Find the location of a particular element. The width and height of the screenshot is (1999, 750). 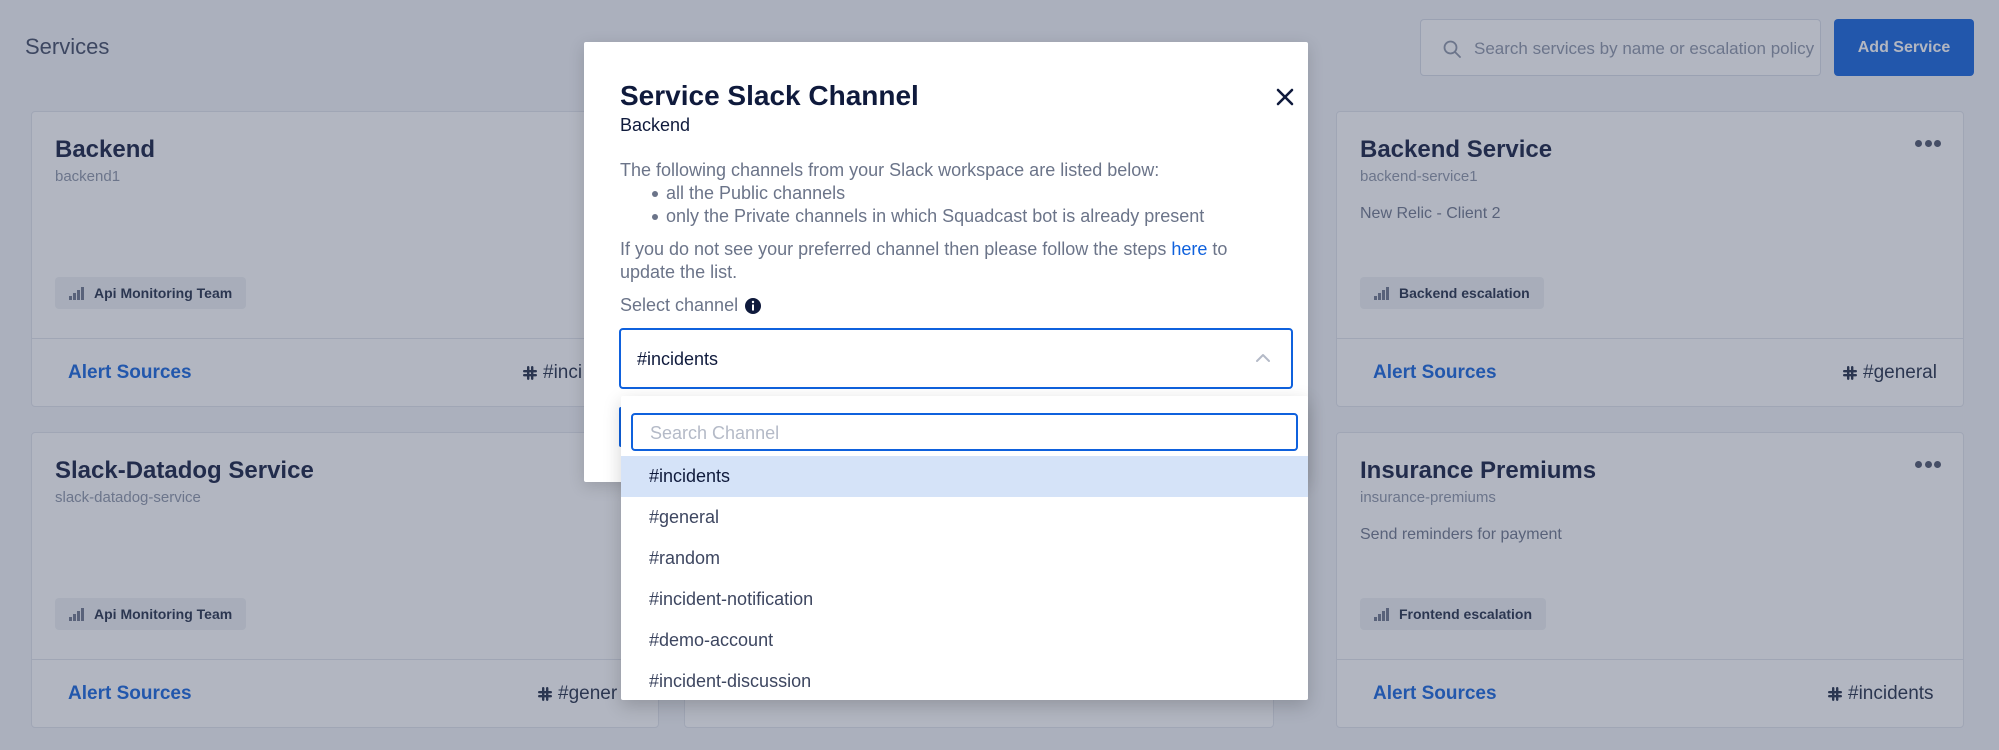

info-icon is located at coordinates (753, 306).